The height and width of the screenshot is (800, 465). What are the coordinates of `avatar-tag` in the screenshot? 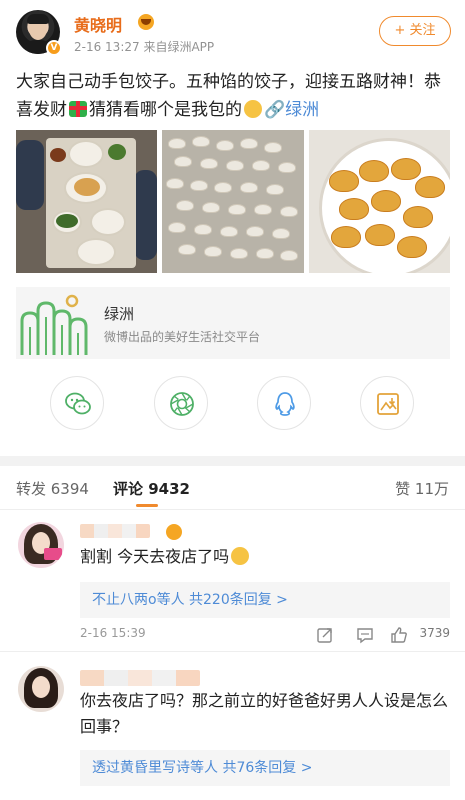 It's located at (53, 554).